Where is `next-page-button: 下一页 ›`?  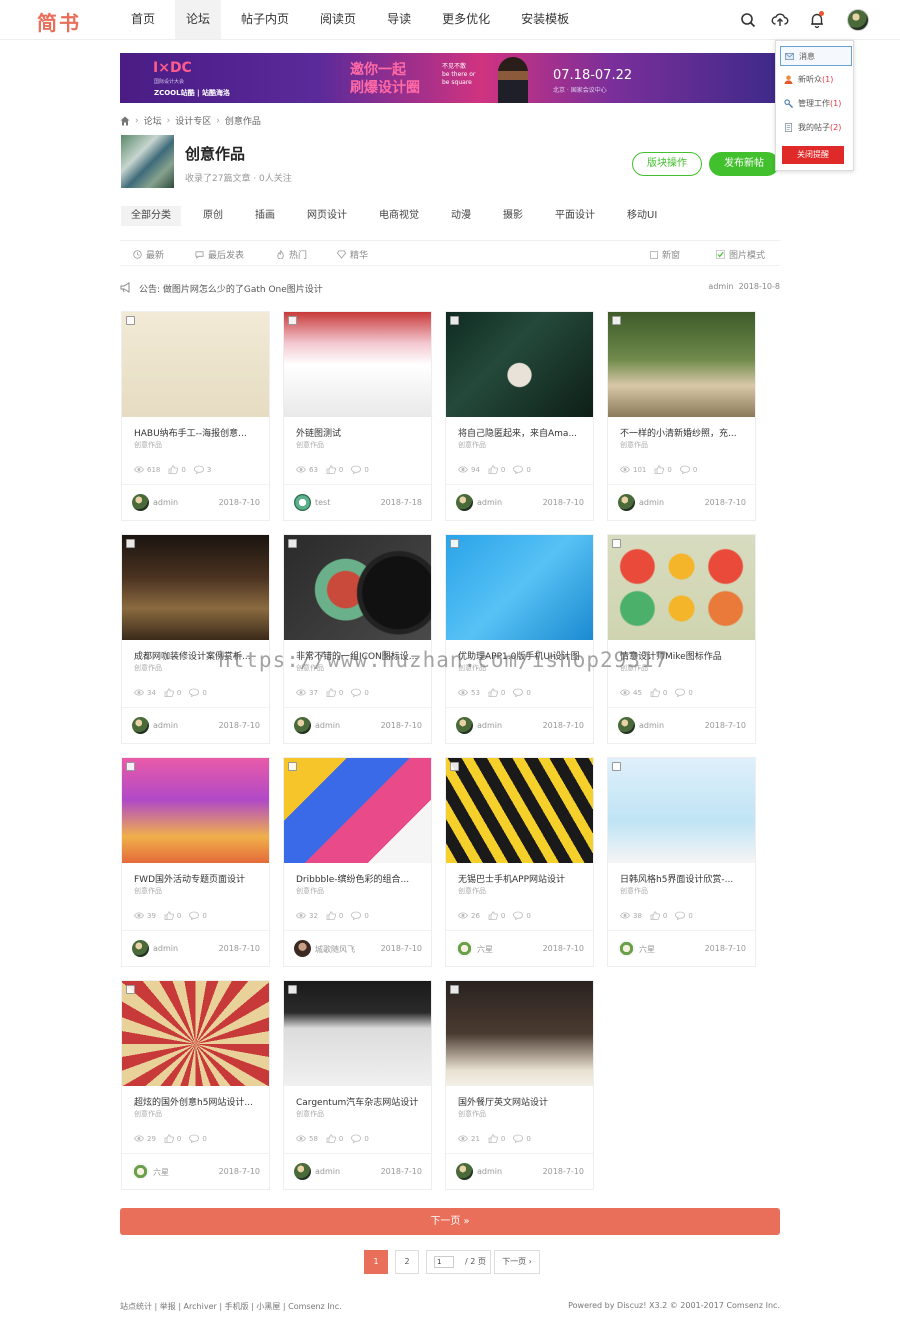
next-page-button: 下一页 › is located at coordinates (517, 1262).